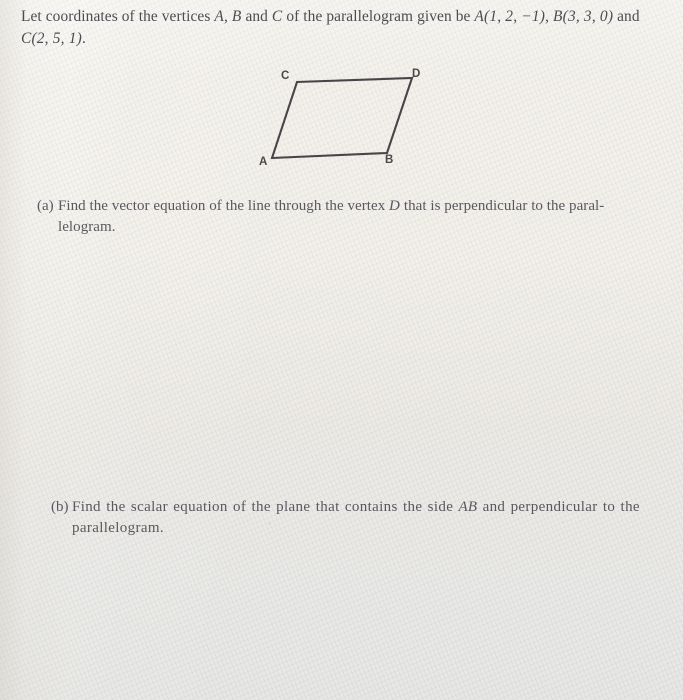 This screenshot has width=683, height=700. I want to click on coordinate-point-a: A(1, 2, −1), so click(510, 16).